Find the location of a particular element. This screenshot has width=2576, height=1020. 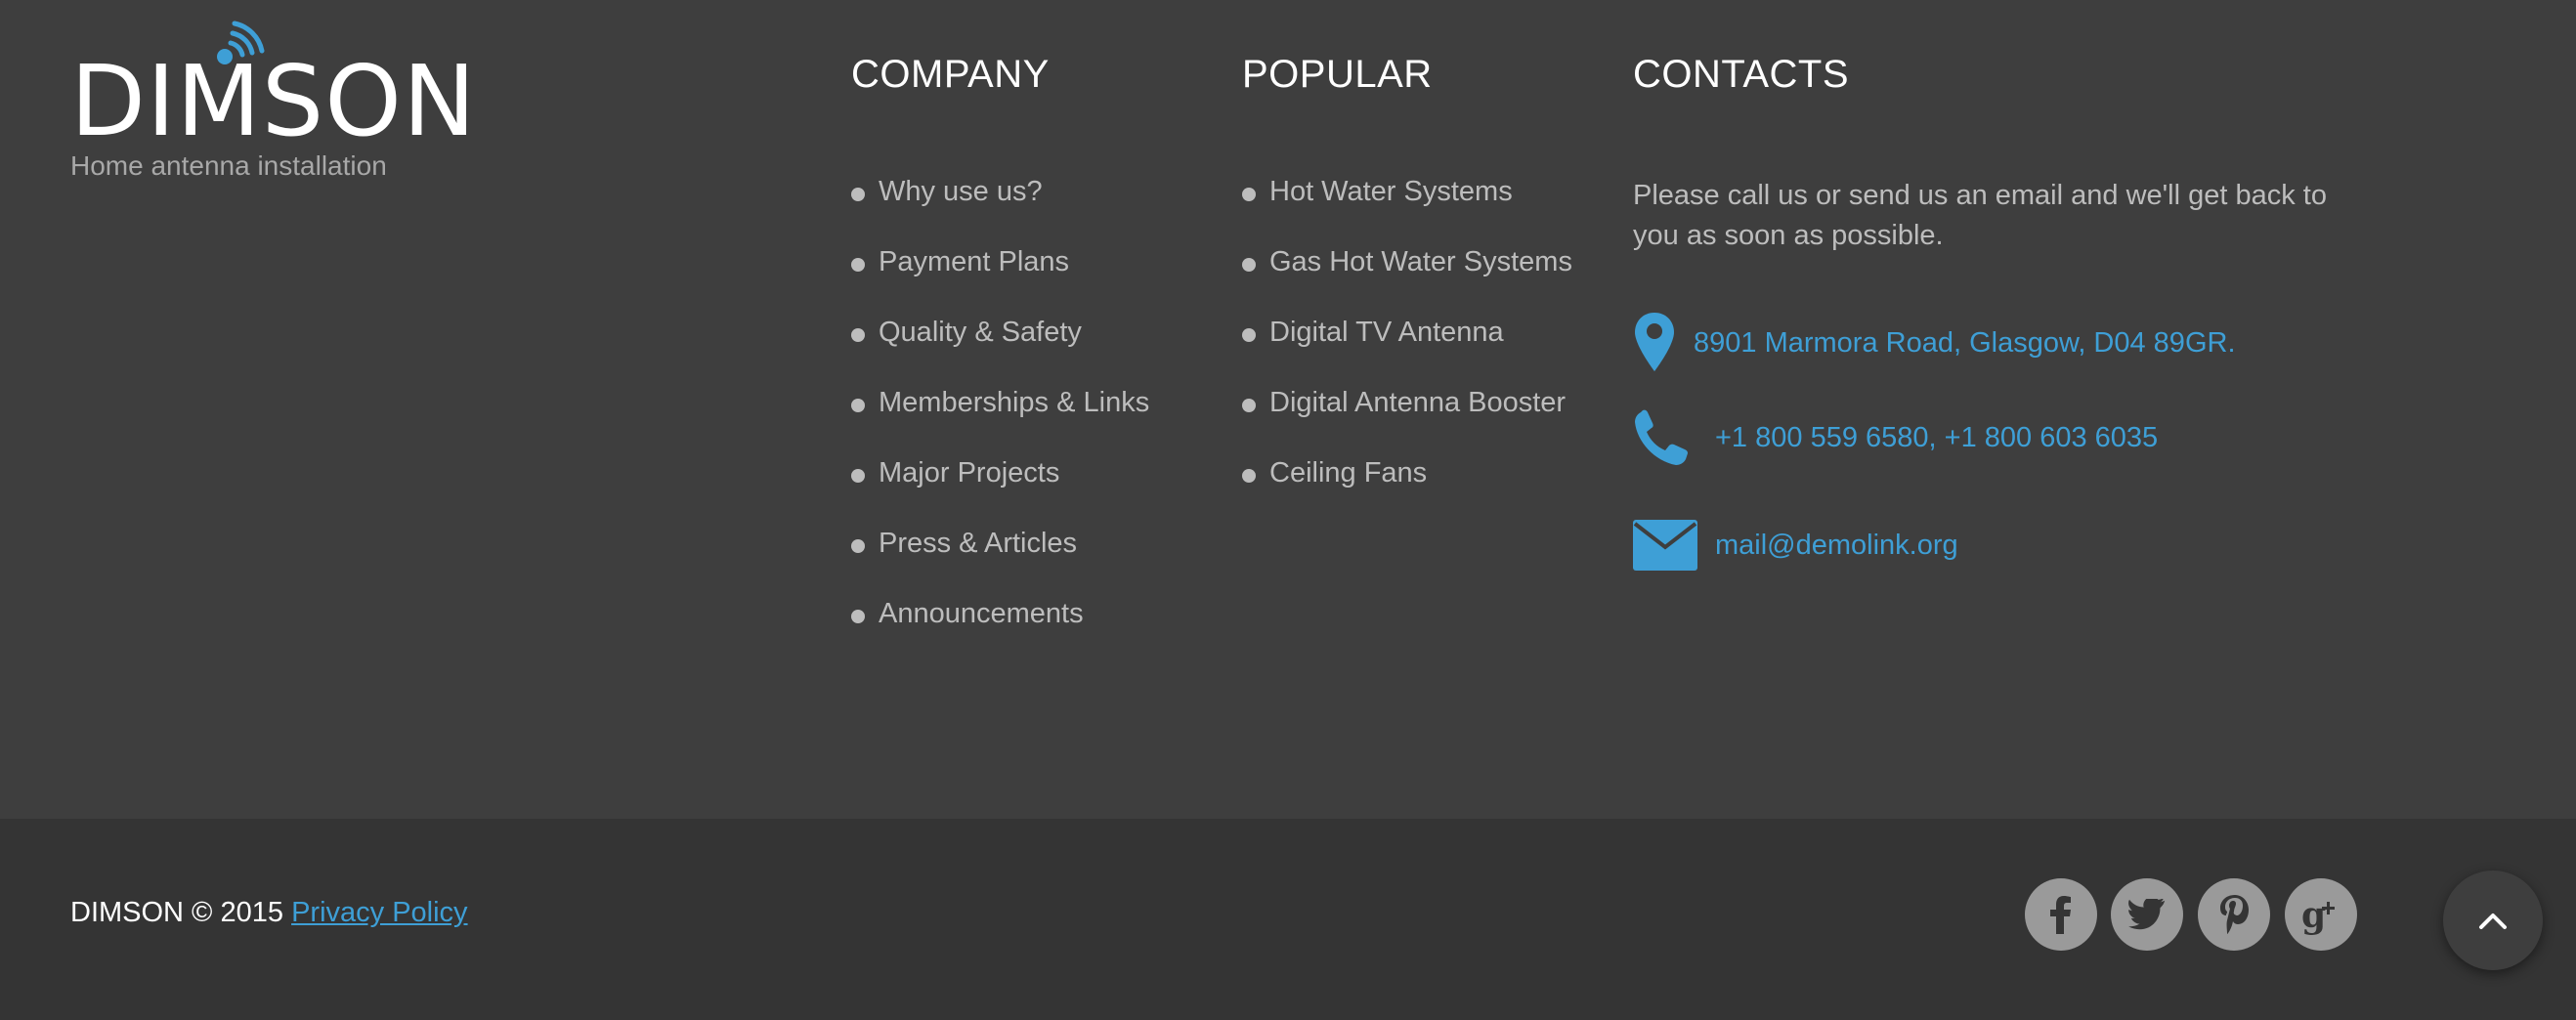

twitter-icon is located at coordinates (2147, 914).